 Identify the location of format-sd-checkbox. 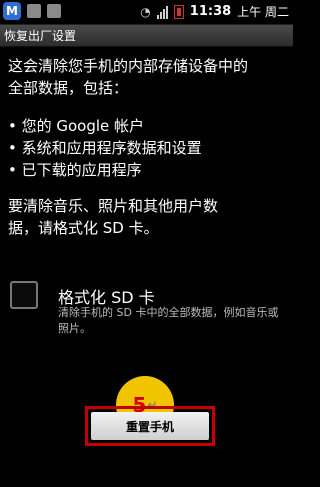
(24, 295).